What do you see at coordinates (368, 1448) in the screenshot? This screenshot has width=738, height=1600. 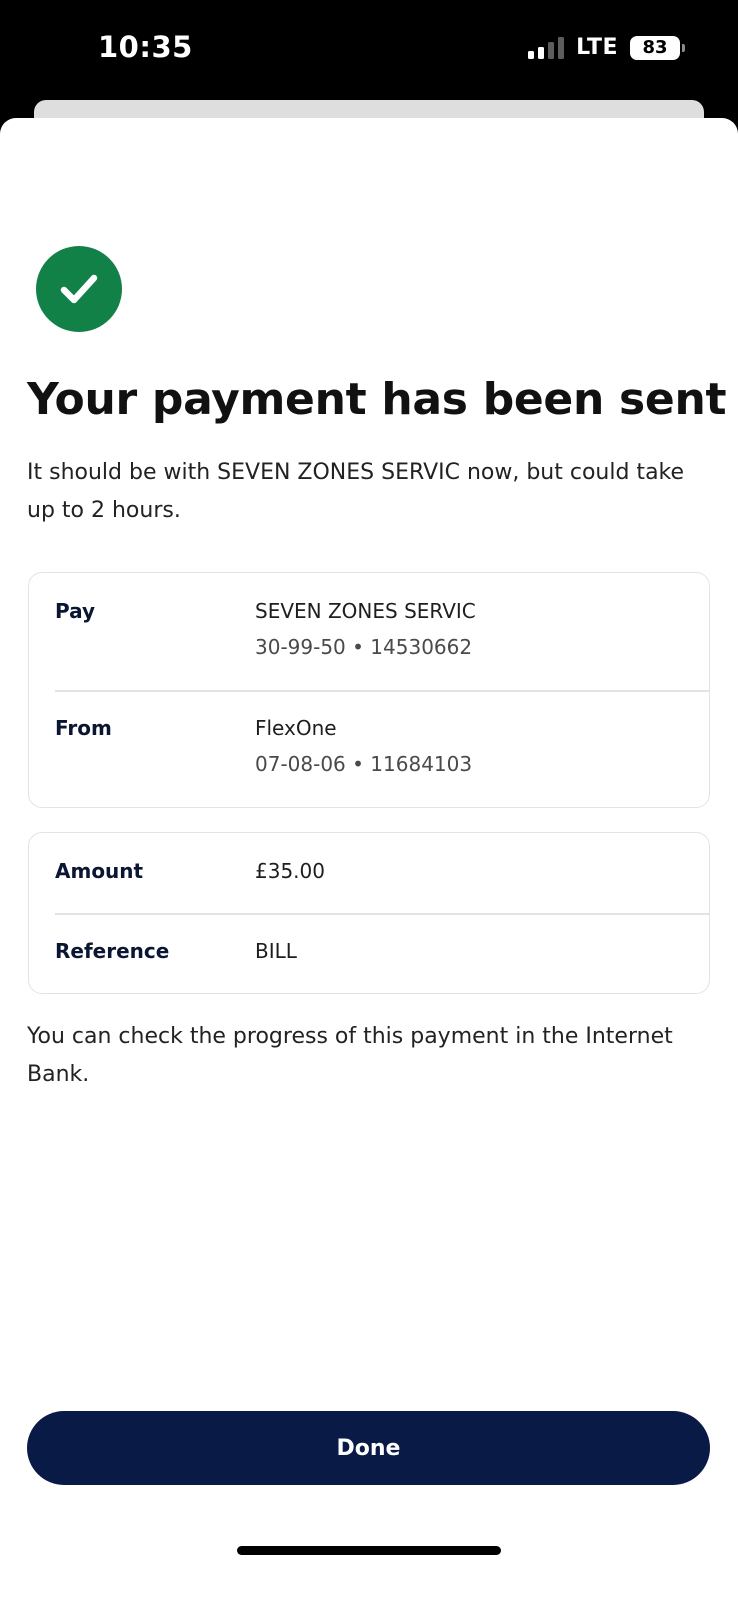 I see `done-button: Done` at bounding box center [368, 1448].